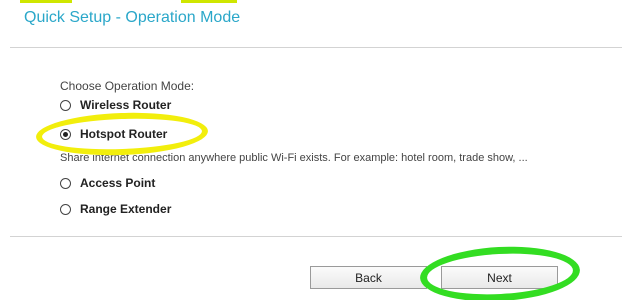 The width and height of the screenshot is (623, 300). Describe the element at coordinates (127, 86) in the screenshot. I see `operation-mode-prompt: Choose Operation Mode:` at that location.